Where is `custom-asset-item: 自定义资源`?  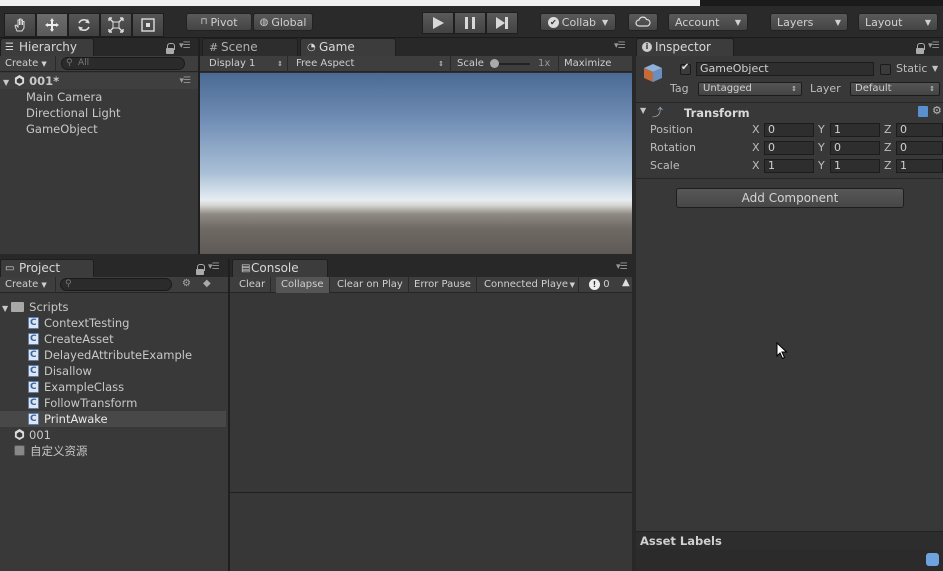 custom-asset-item: 自定义资源 is located at coordinates (51, 451).